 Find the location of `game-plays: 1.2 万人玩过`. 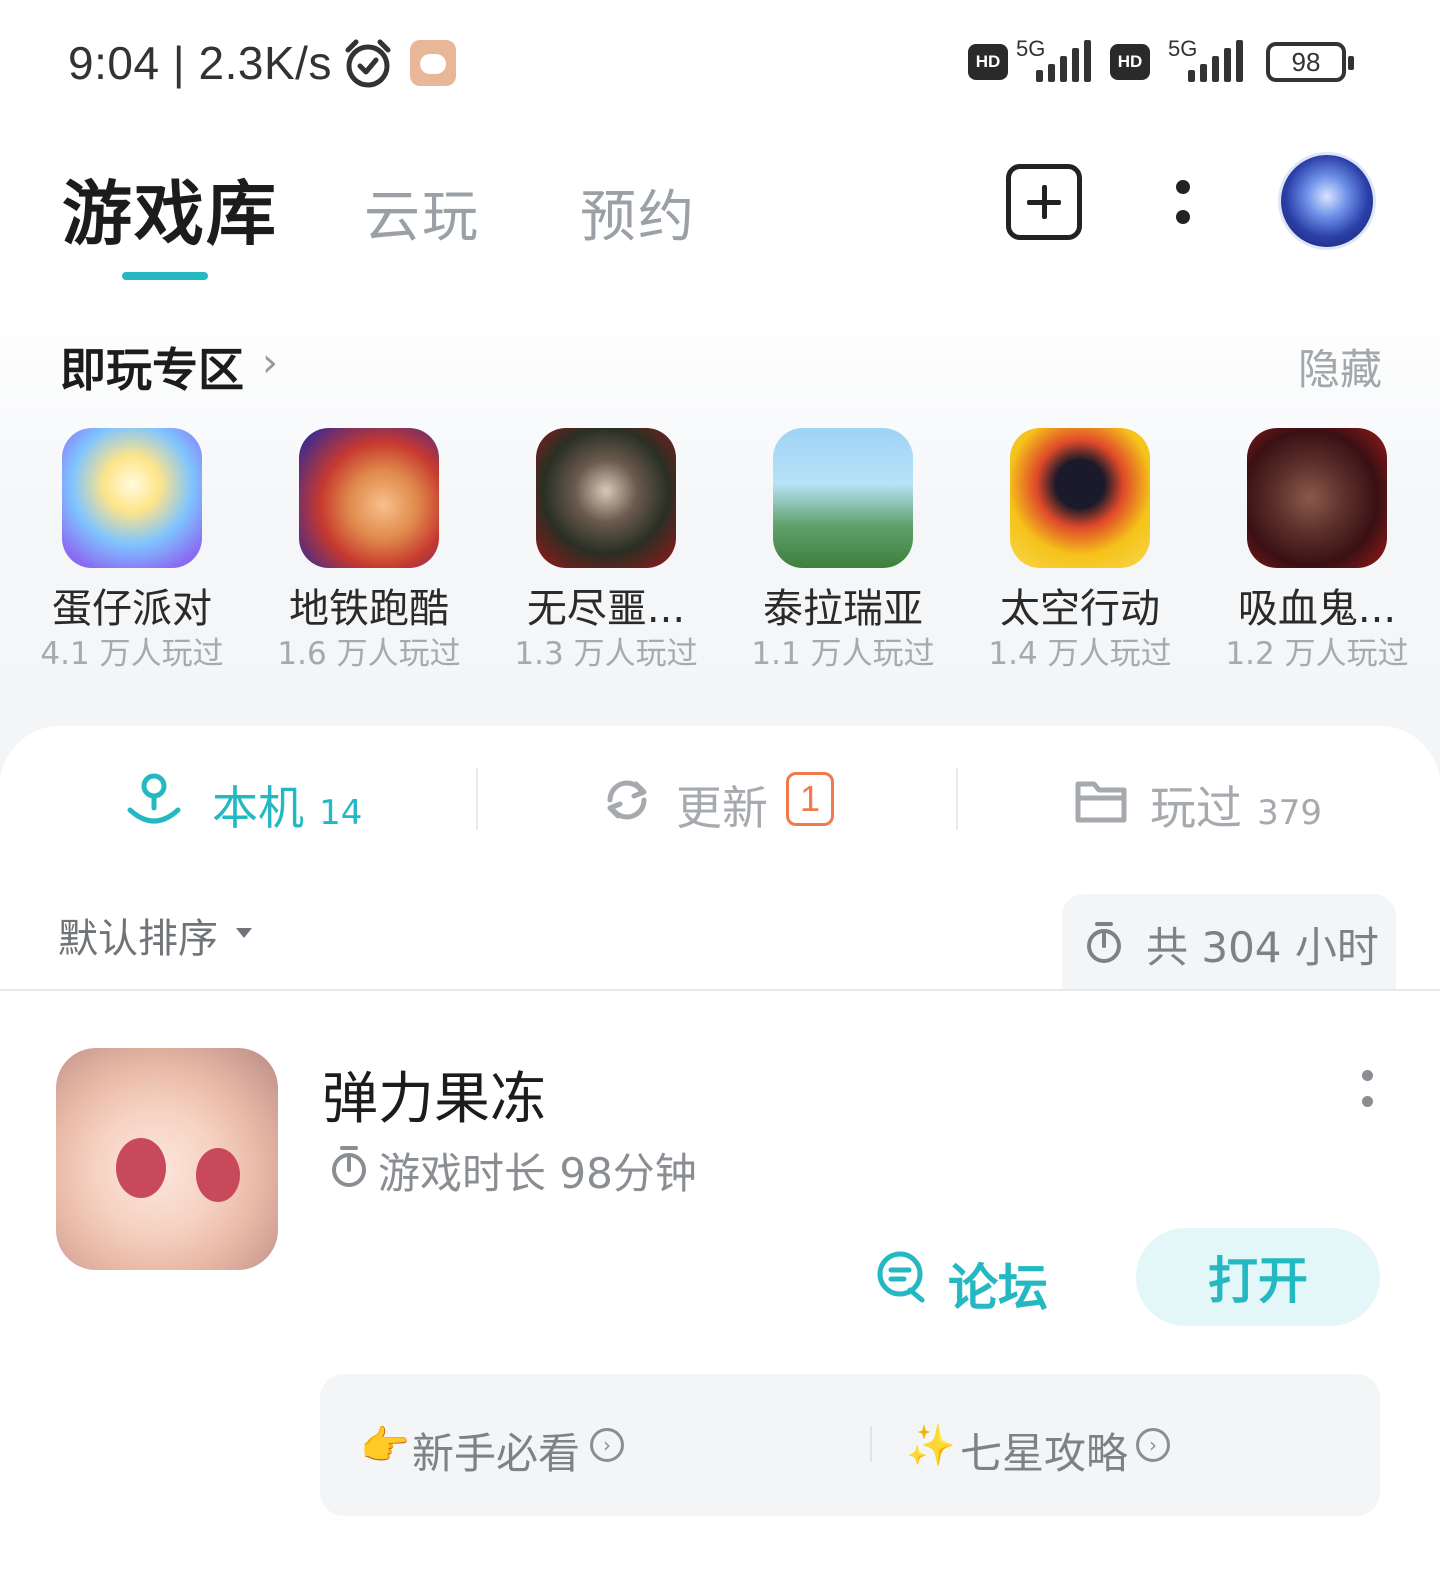

game-plays: 1.2 万人玩过 is located at coordinates (1317, 654).